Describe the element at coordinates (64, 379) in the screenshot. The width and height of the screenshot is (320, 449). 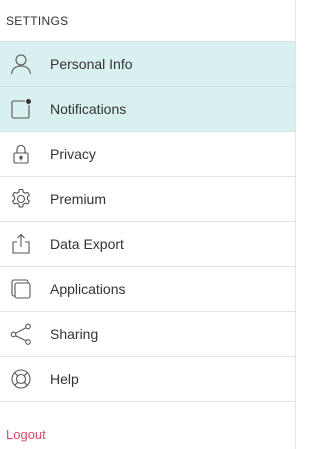
I see `menu-item-label: Help` at that location.